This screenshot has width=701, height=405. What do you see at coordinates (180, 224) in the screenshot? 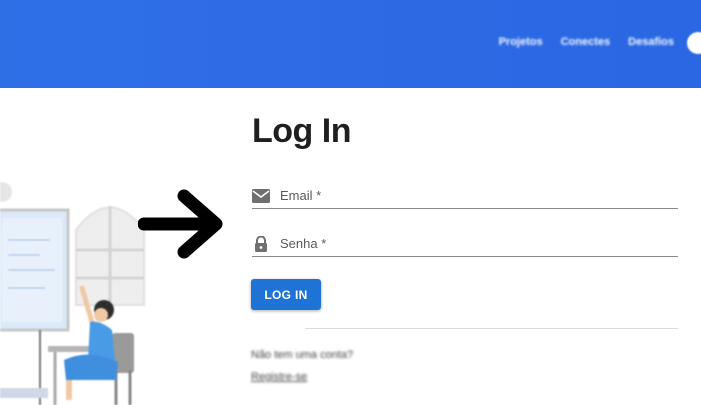
I see `right-arrow-icon` at bounding box center [180, 224].